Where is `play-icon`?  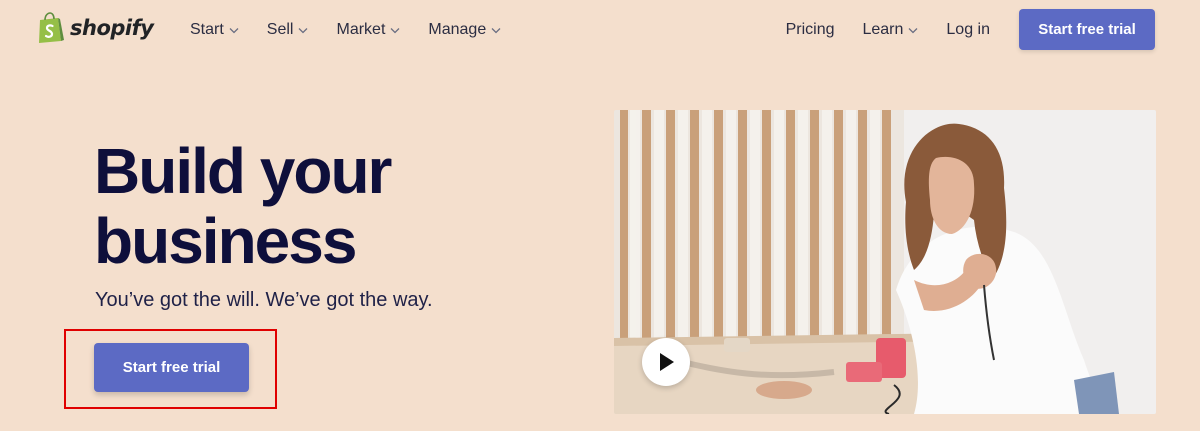
play-icon is located at coordinates (667, 362).